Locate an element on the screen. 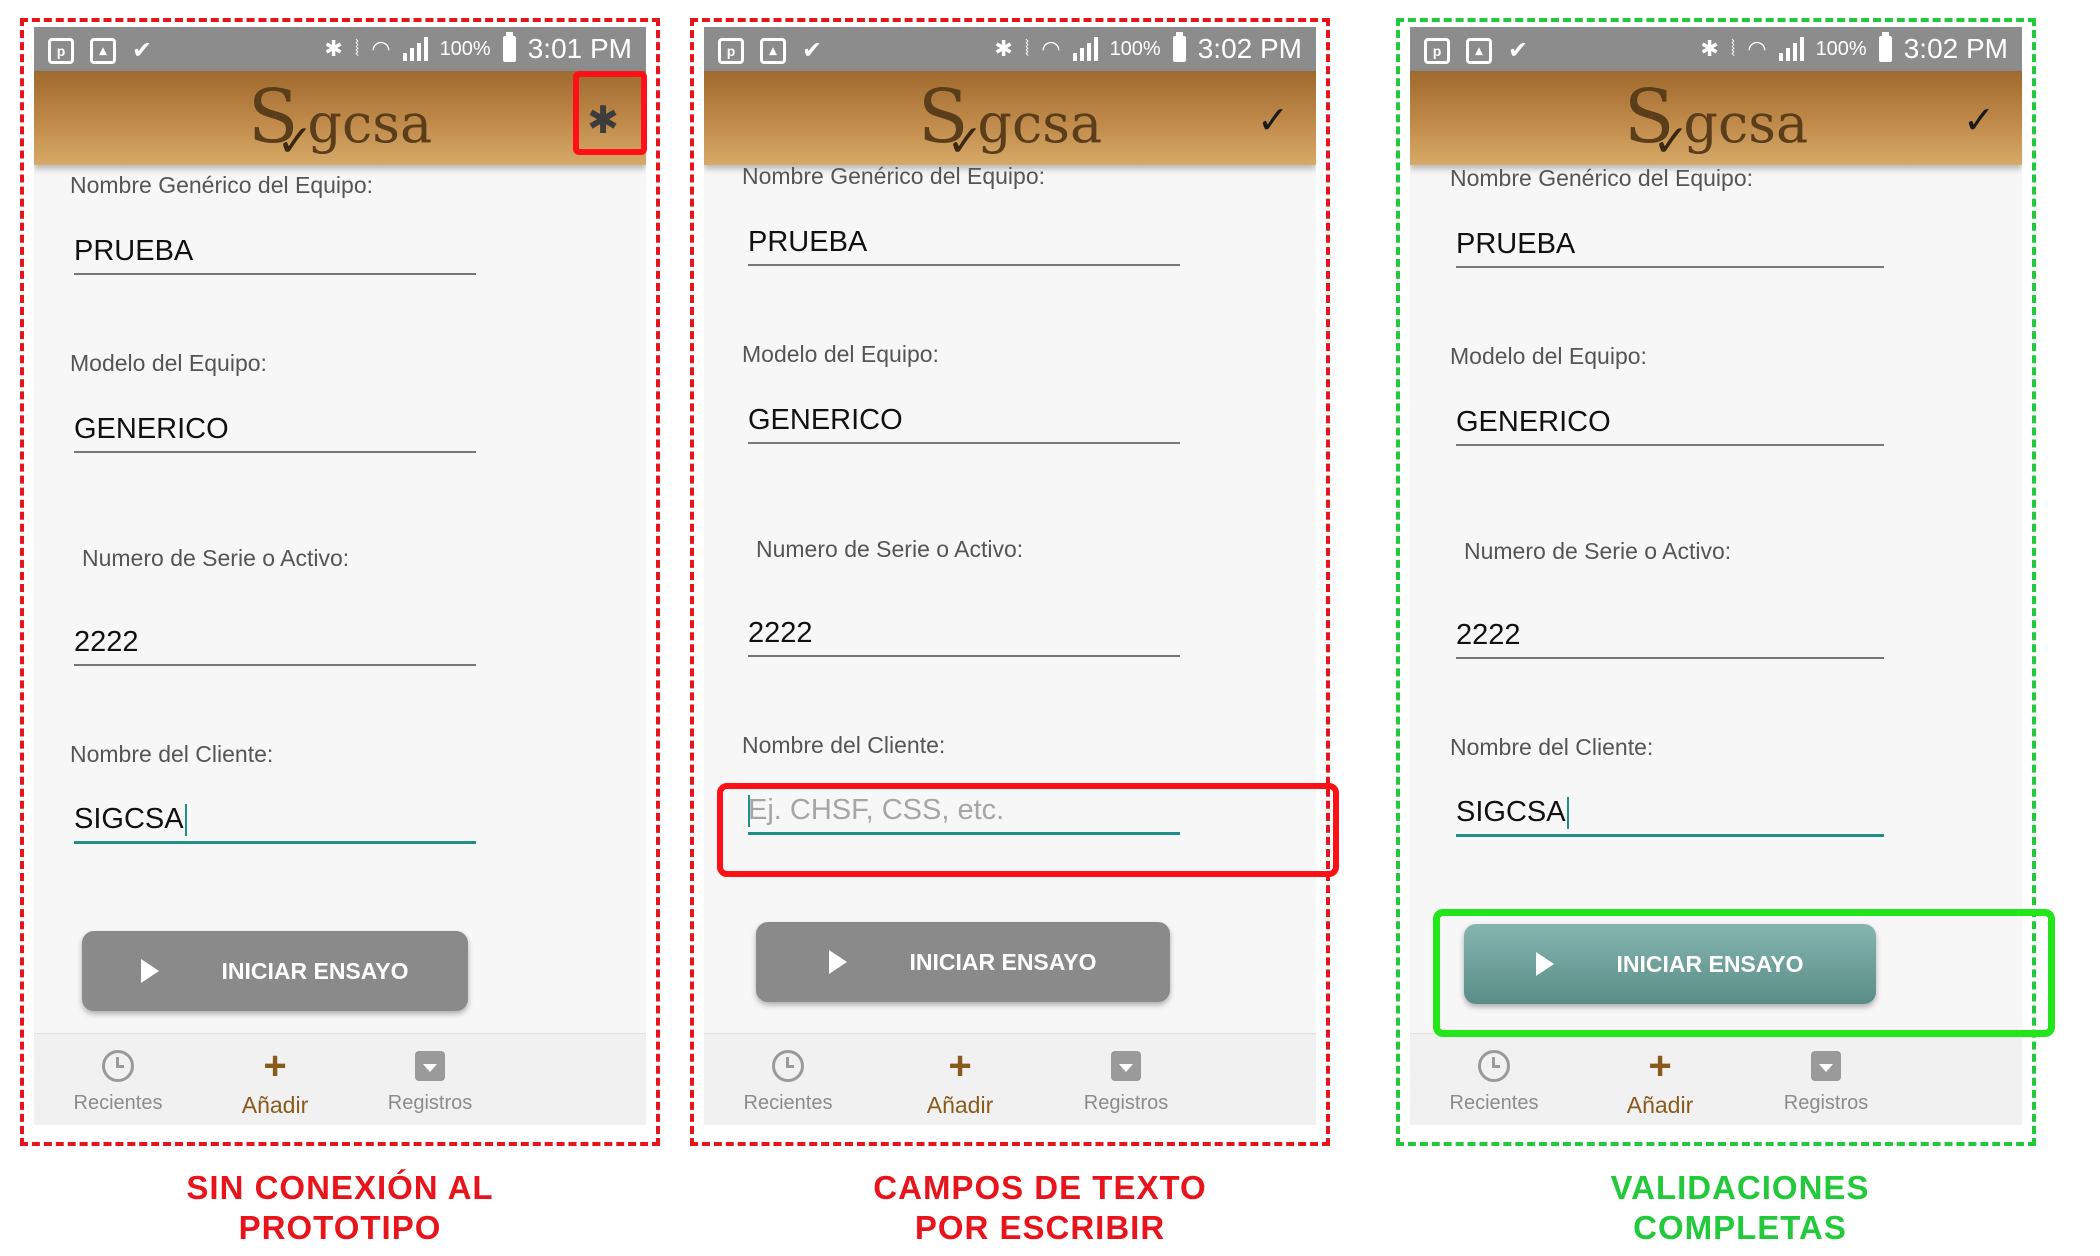  clock-time: 3:01 PM is located at coordinates (579, 48).